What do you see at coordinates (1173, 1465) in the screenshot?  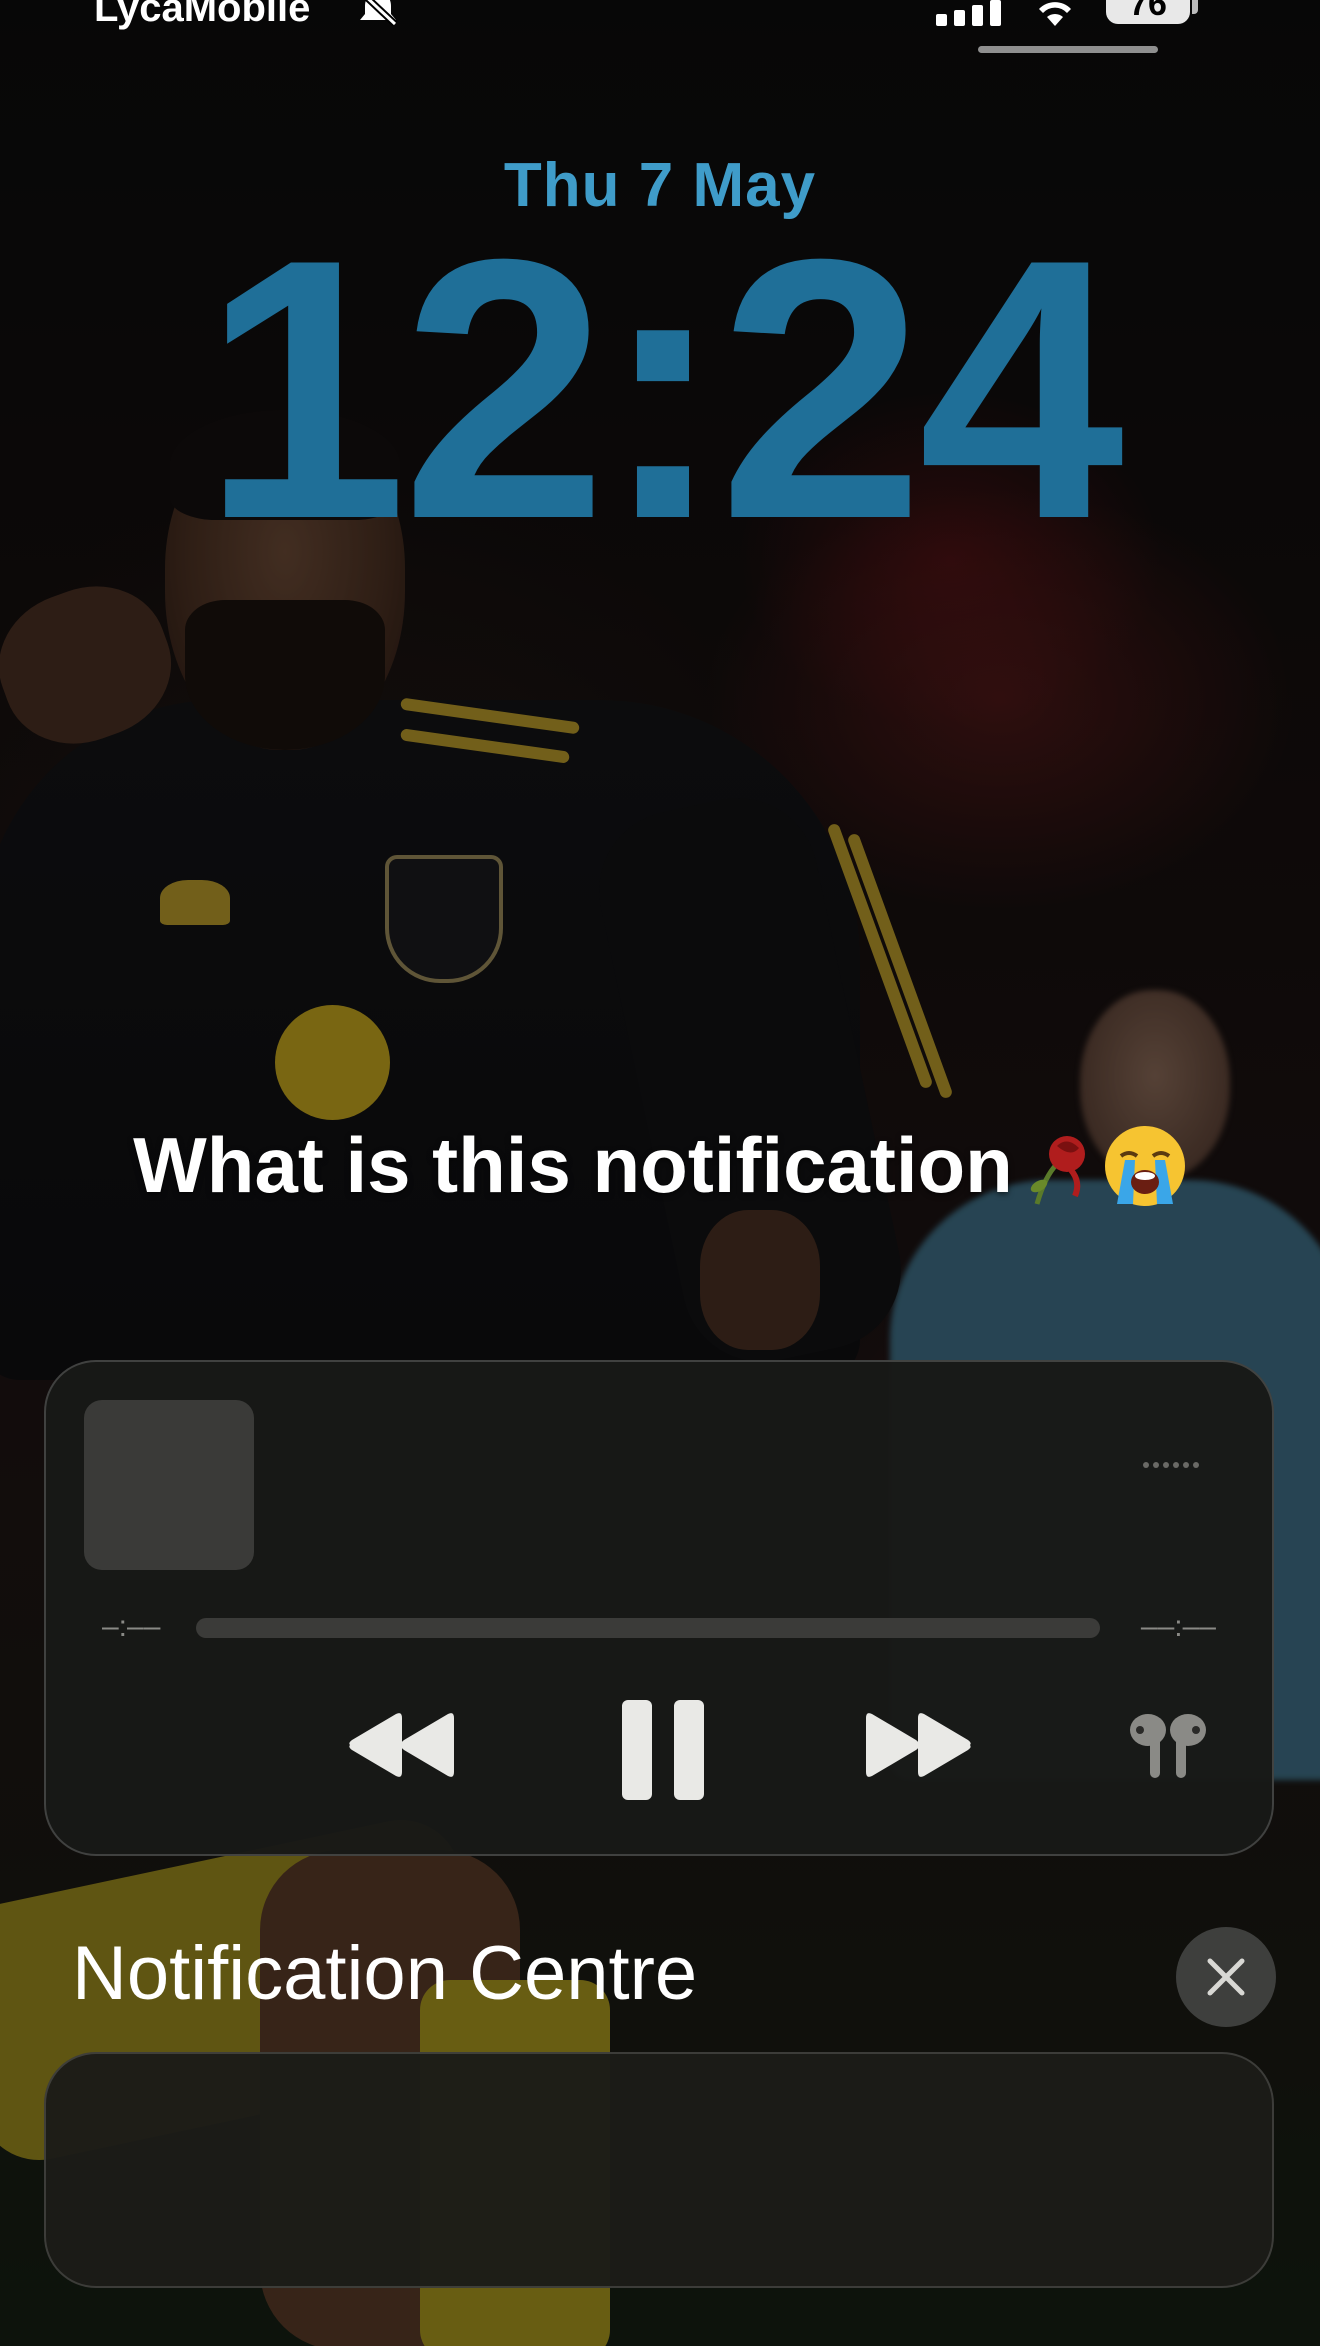 I see `more-dots-icon` at bounding box center [1173, 1465].